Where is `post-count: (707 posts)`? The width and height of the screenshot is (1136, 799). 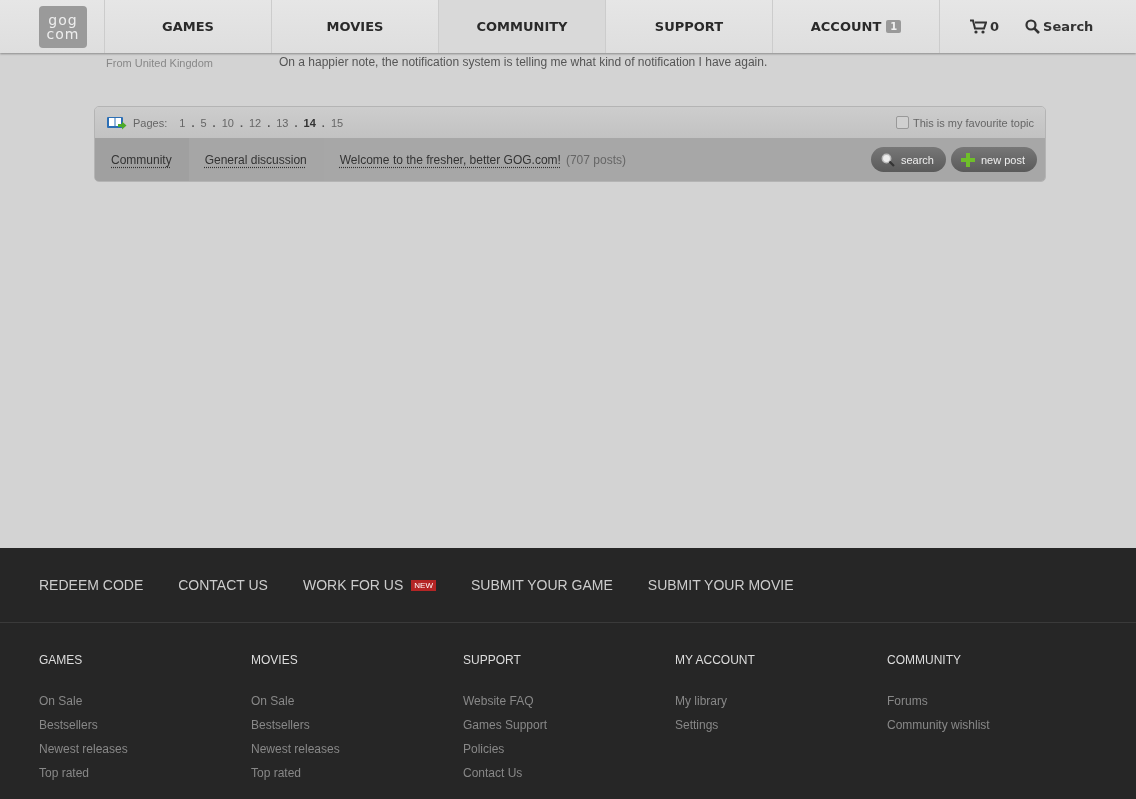 post-count: (707 posts) is located at coordinates (595, 159).